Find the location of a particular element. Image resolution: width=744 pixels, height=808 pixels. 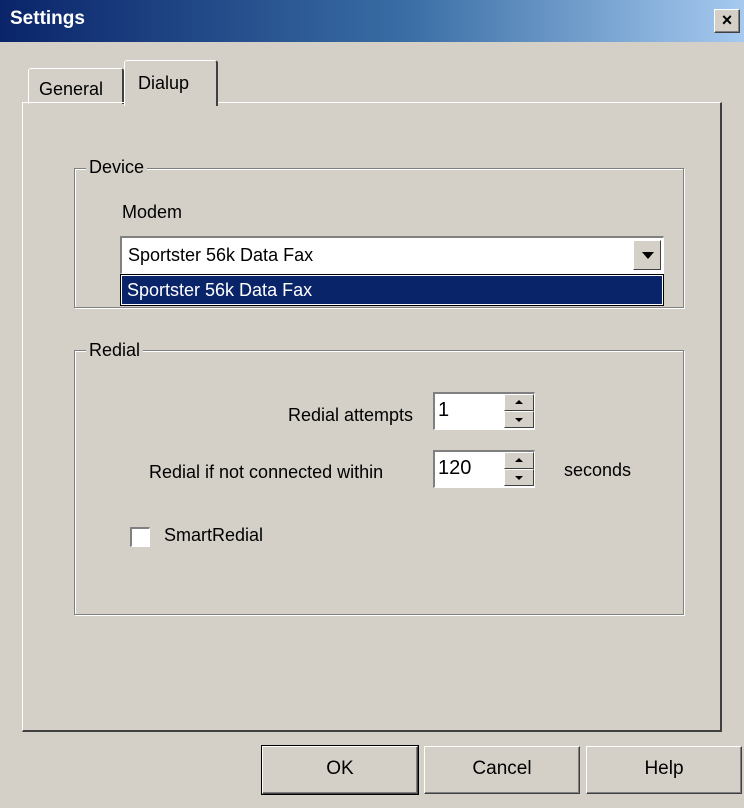

tab-dialup: Dialup is located at coordinates (171, 83).